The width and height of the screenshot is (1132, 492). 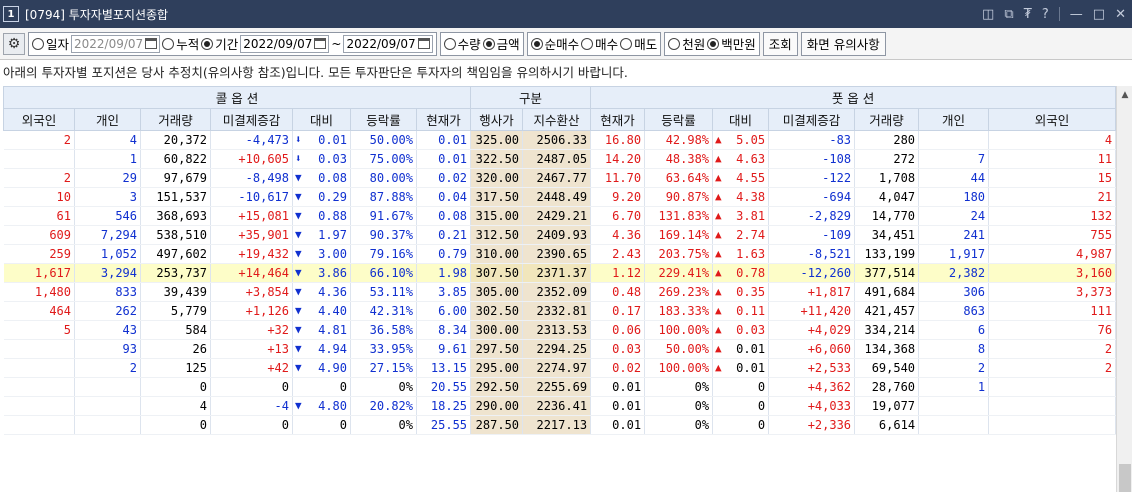 I want to click on cell-value: 2390.65, so click(x=562, y=254).